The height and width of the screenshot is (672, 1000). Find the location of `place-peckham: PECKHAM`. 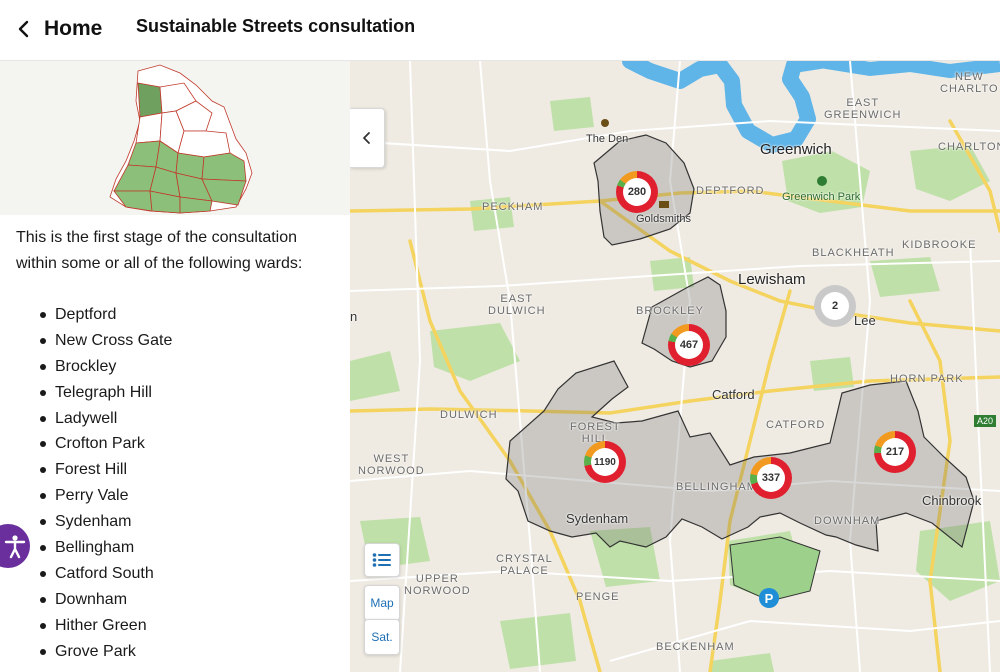

place-peckham: PECKHAM is located at coordinates (513, 207).